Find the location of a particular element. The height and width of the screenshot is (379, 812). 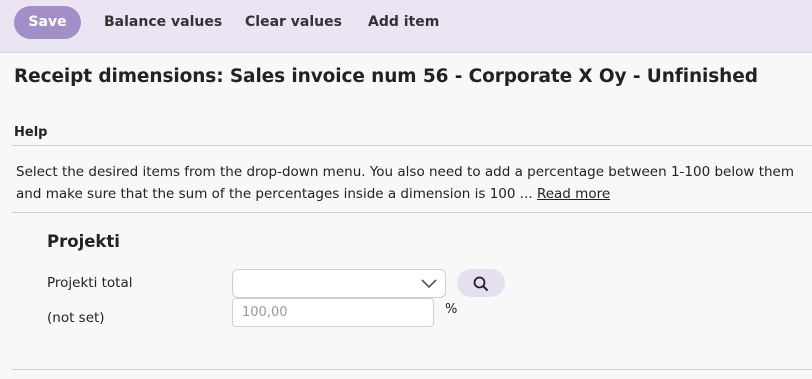

balance-values-button: Balance values is located at coordinates (163, 22).